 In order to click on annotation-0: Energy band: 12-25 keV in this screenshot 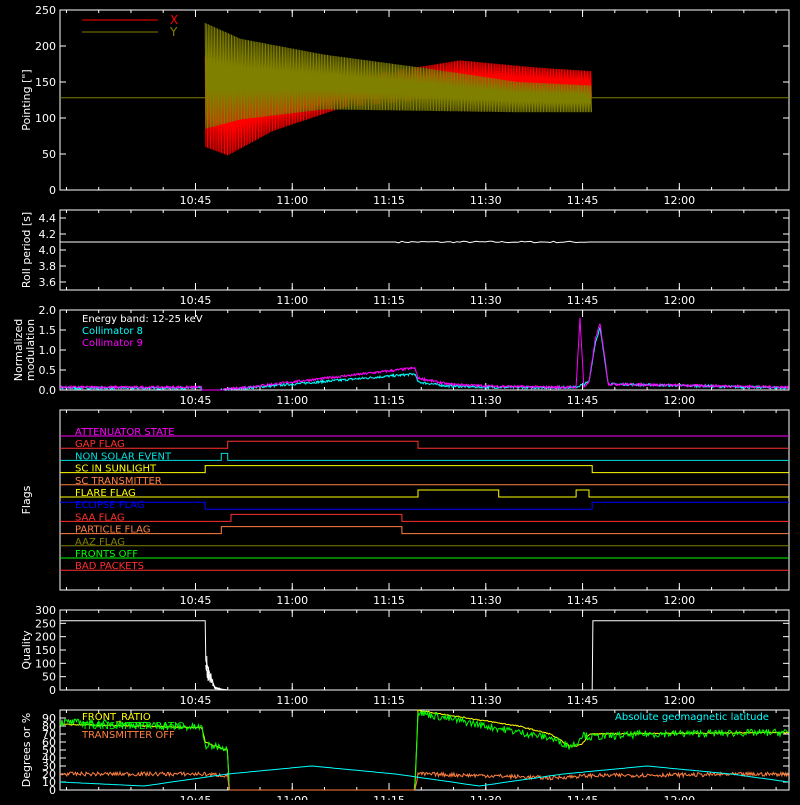, I will do `click(142, 319)`.